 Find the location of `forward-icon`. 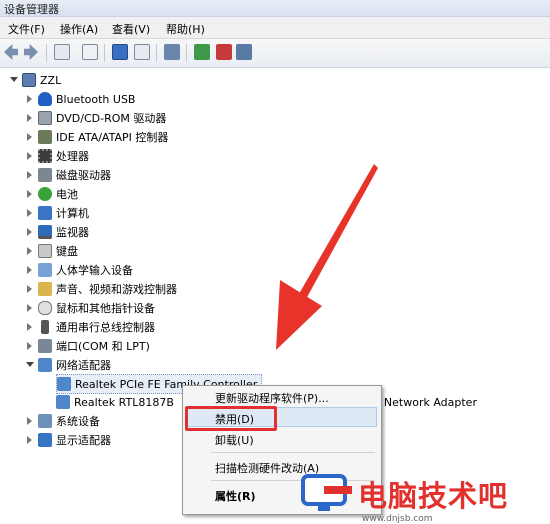

forward-icon is located at coordinates (31, 52).